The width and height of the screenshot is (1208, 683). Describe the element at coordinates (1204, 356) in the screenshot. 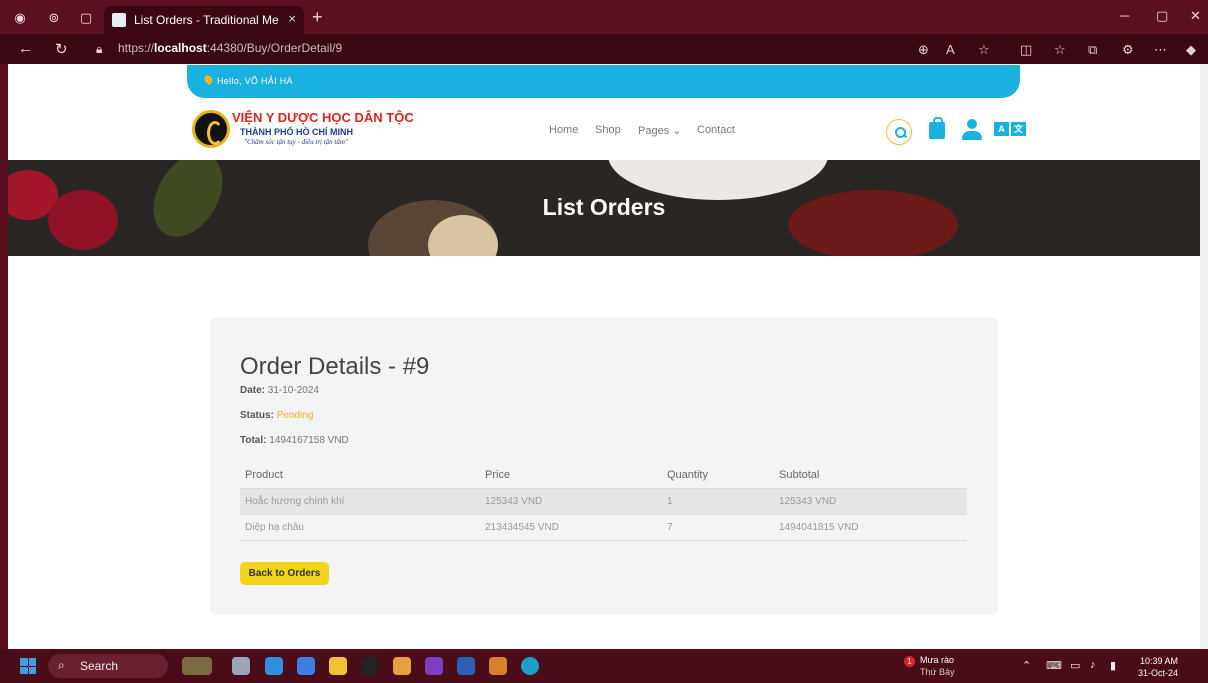

I see `page-scrollbar` at that location.